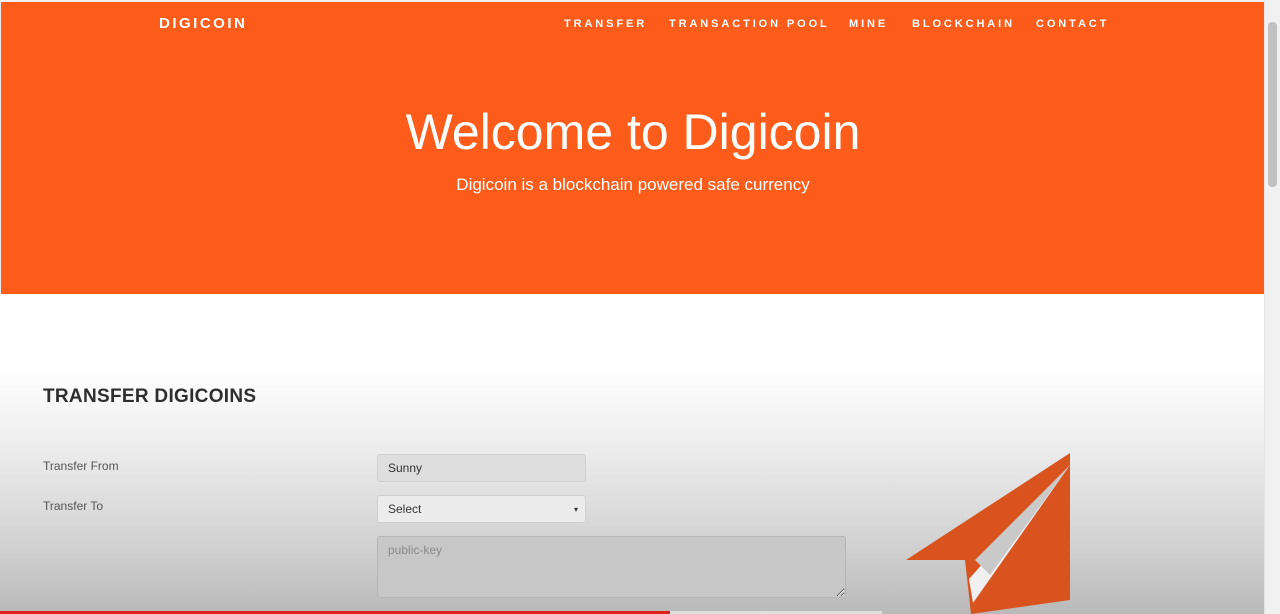 This screenshot has height=614, width=1280. What do you see at coordinates (611, 567) in the screenshot?
I see `public-key-input` at bounding box center [611, 567].